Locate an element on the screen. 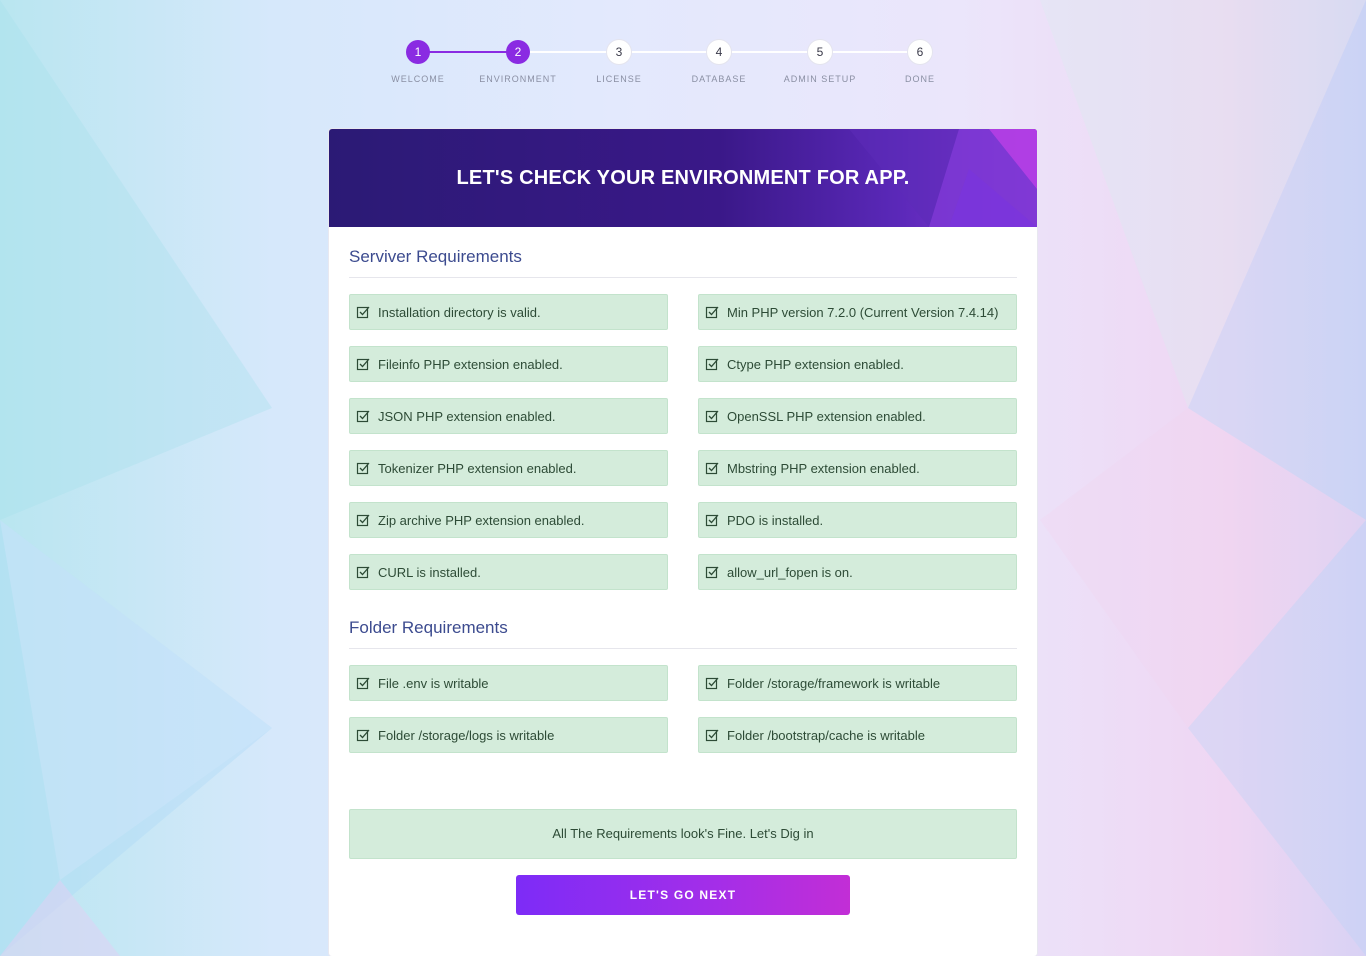 This screenshot has width=1366, height=956. requirement-item: Folder /storage/framework is writable is located at coordinates (857, 683).